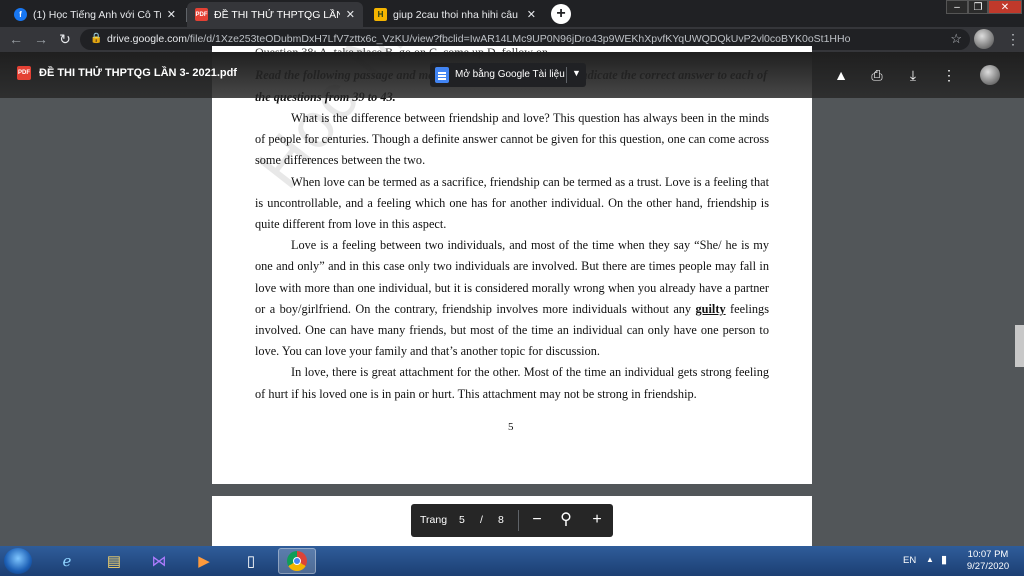  I want to click on tab-hoc24: H giup 2cau thoi nha hihi câu hỏi 1 ✕, so click(455, 14).